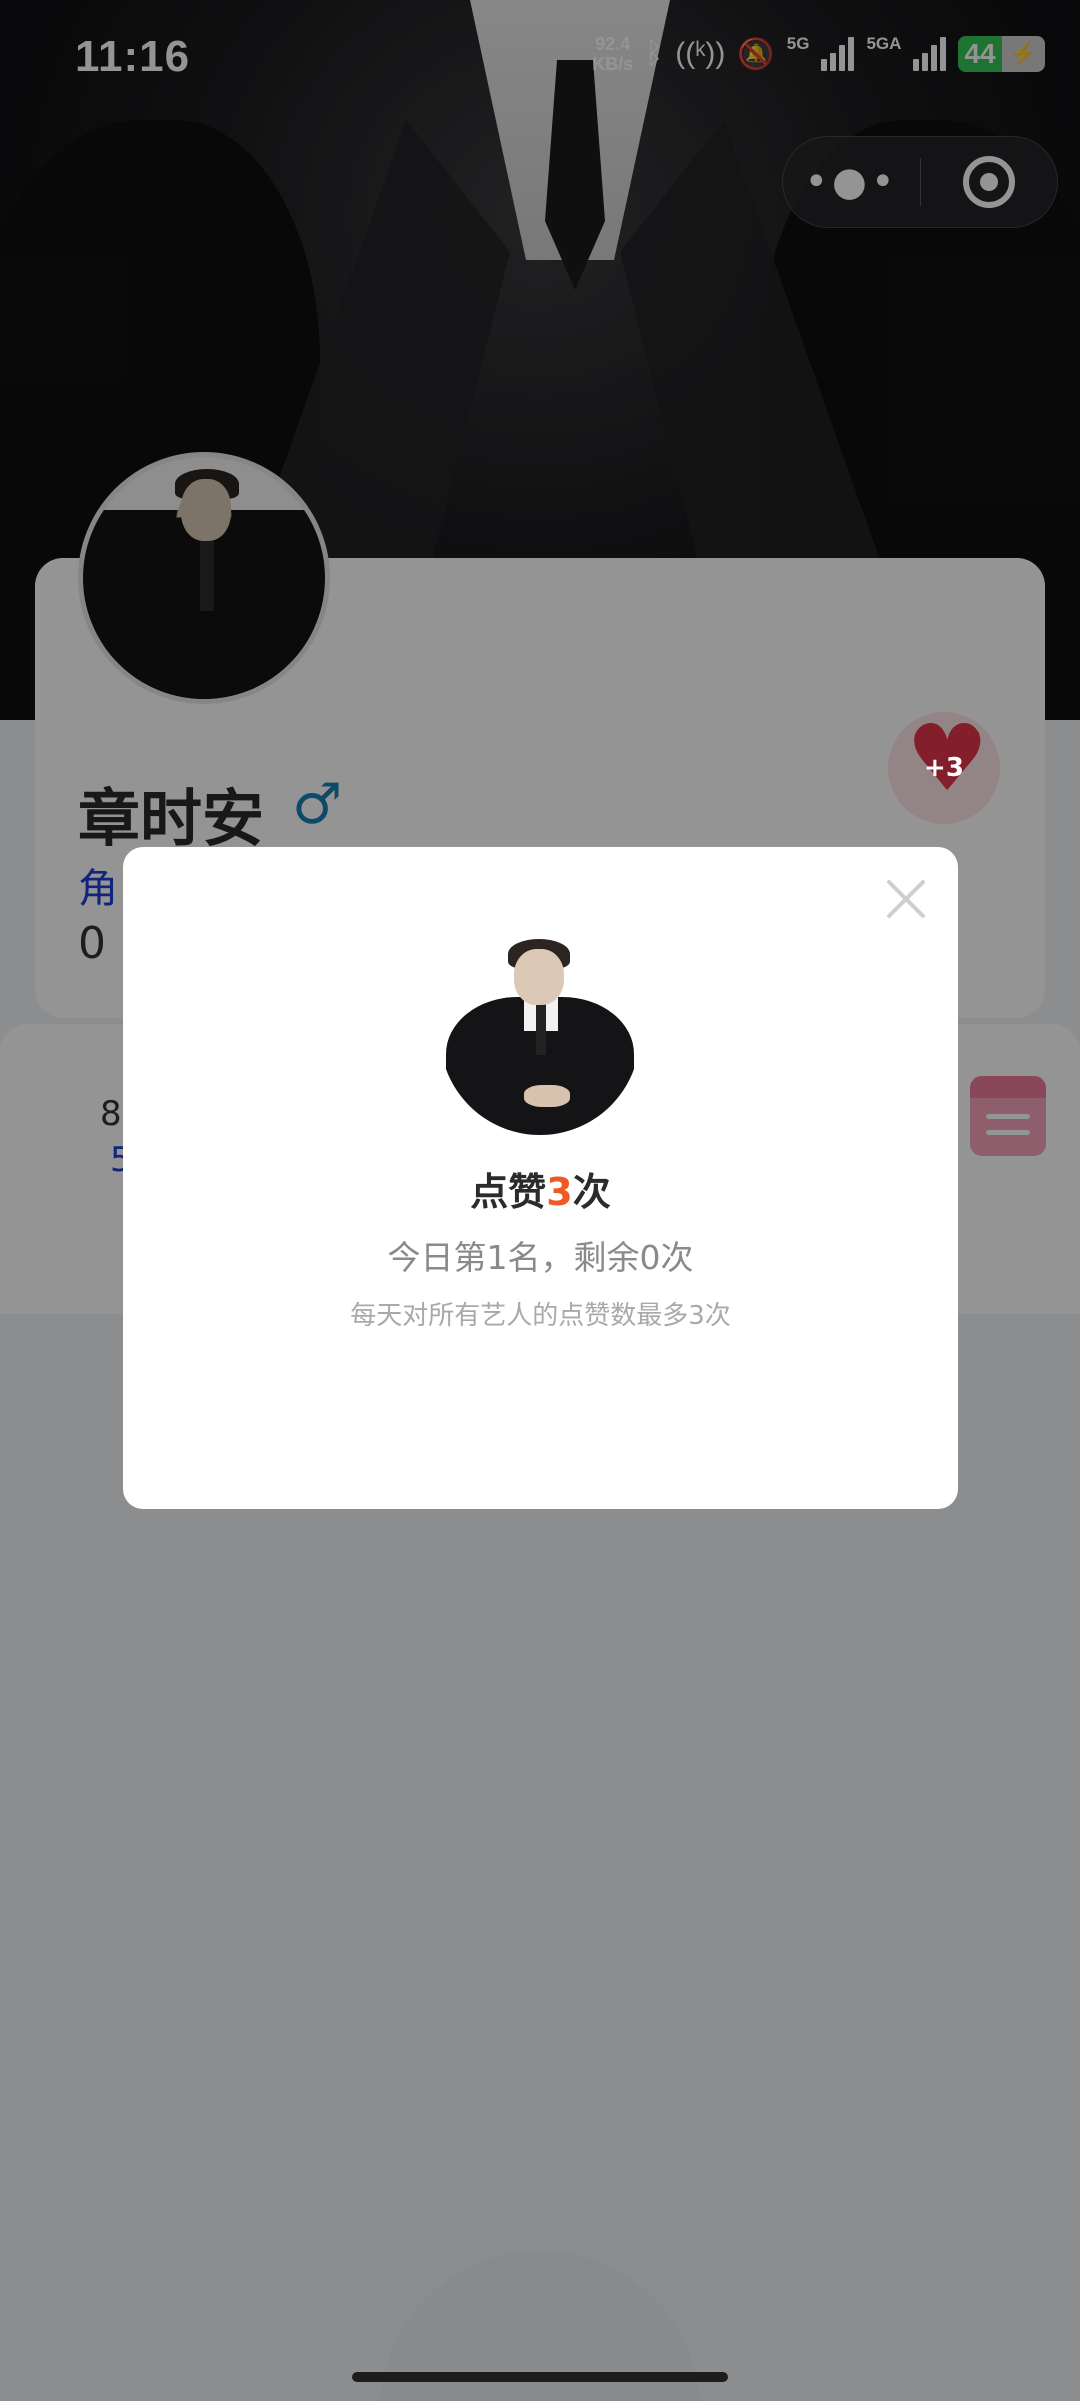  I want to click on dialog-avatar-hands, so click(547, 1096).